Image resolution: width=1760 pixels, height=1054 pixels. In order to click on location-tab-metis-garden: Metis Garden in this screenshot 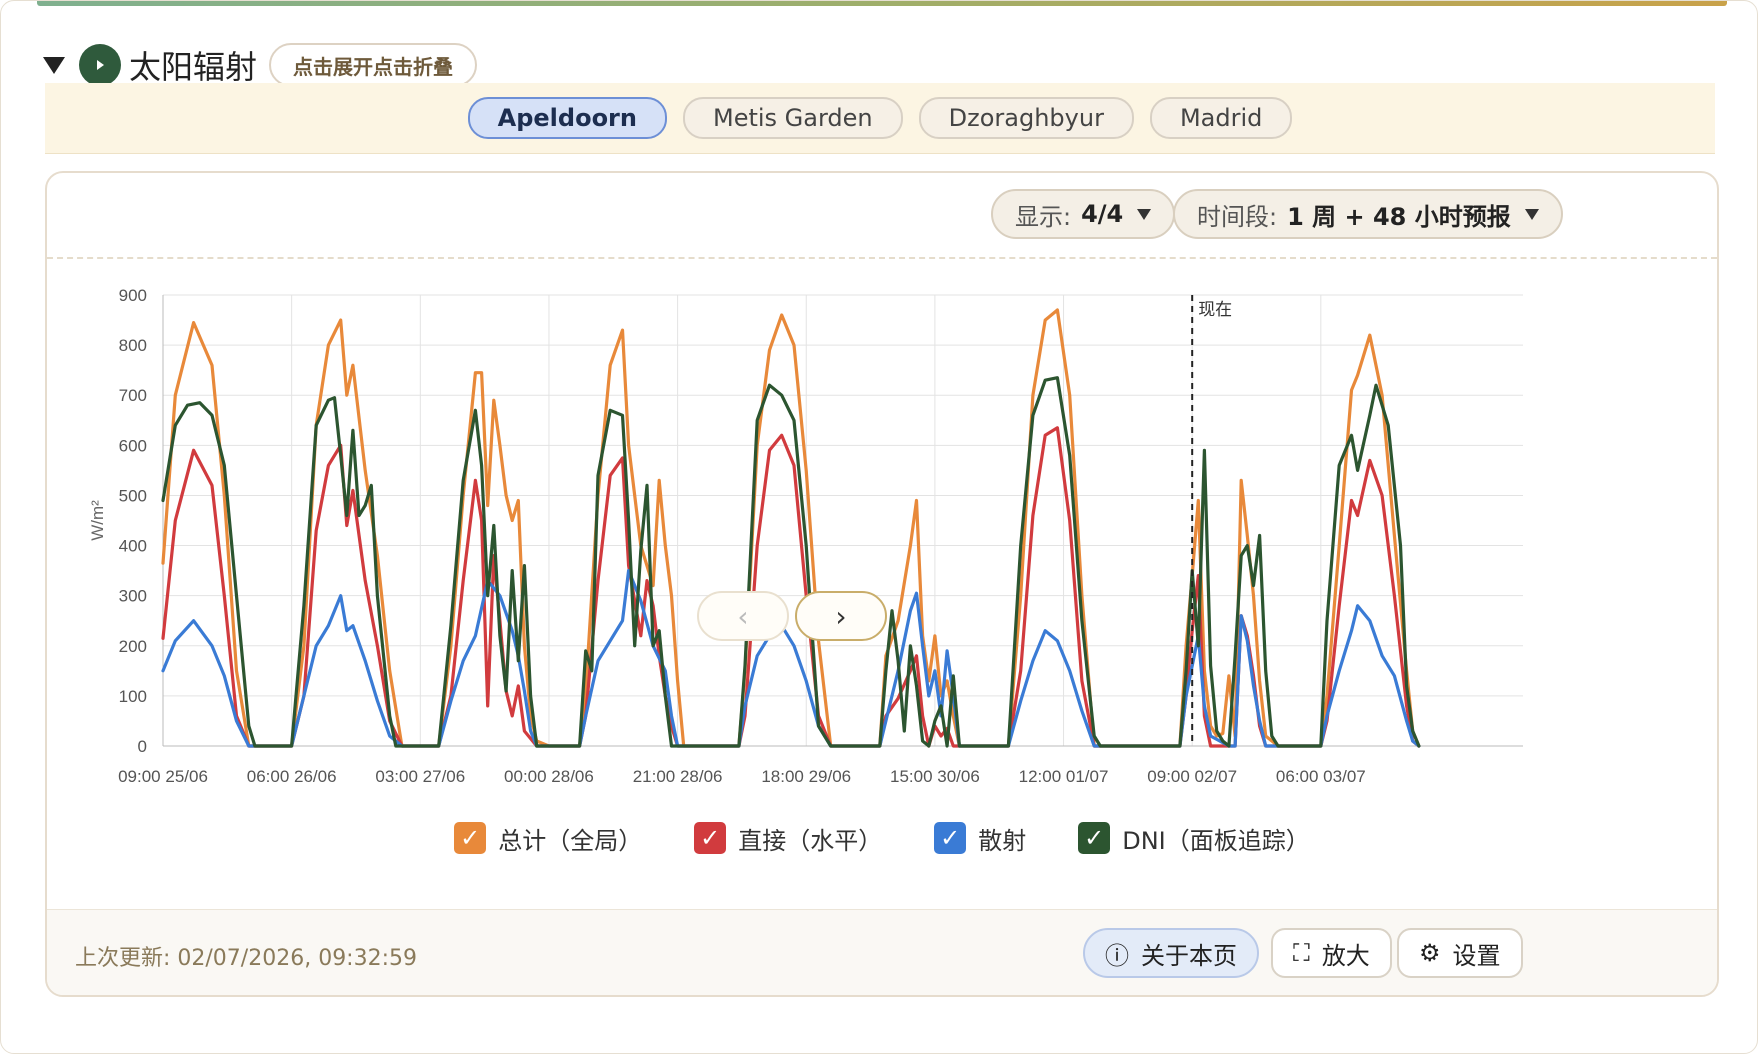, I will do `click(792, 118)`.